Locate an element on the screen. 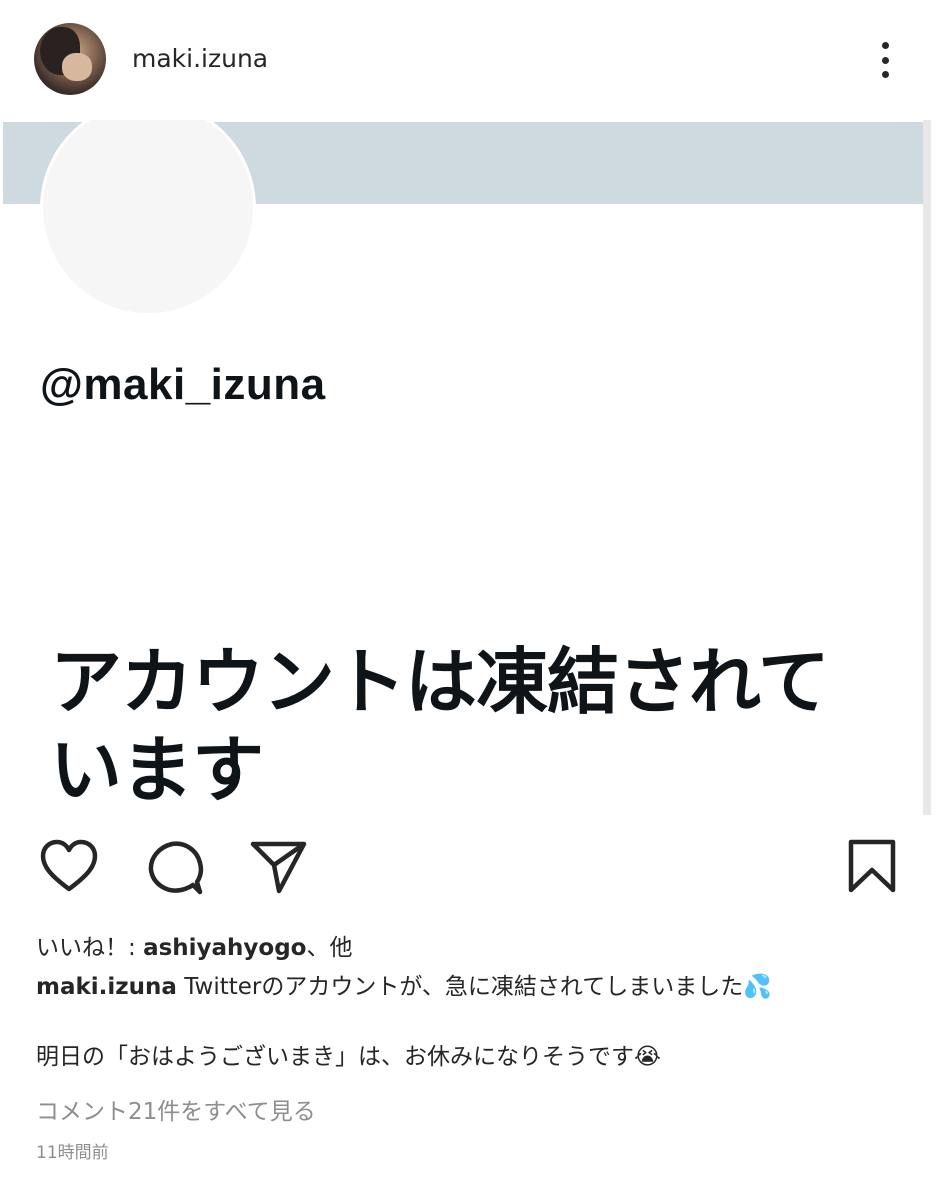 The image size is (939, 1200). likes-user: ashiyahyogo is located at coordinates (224, 948).